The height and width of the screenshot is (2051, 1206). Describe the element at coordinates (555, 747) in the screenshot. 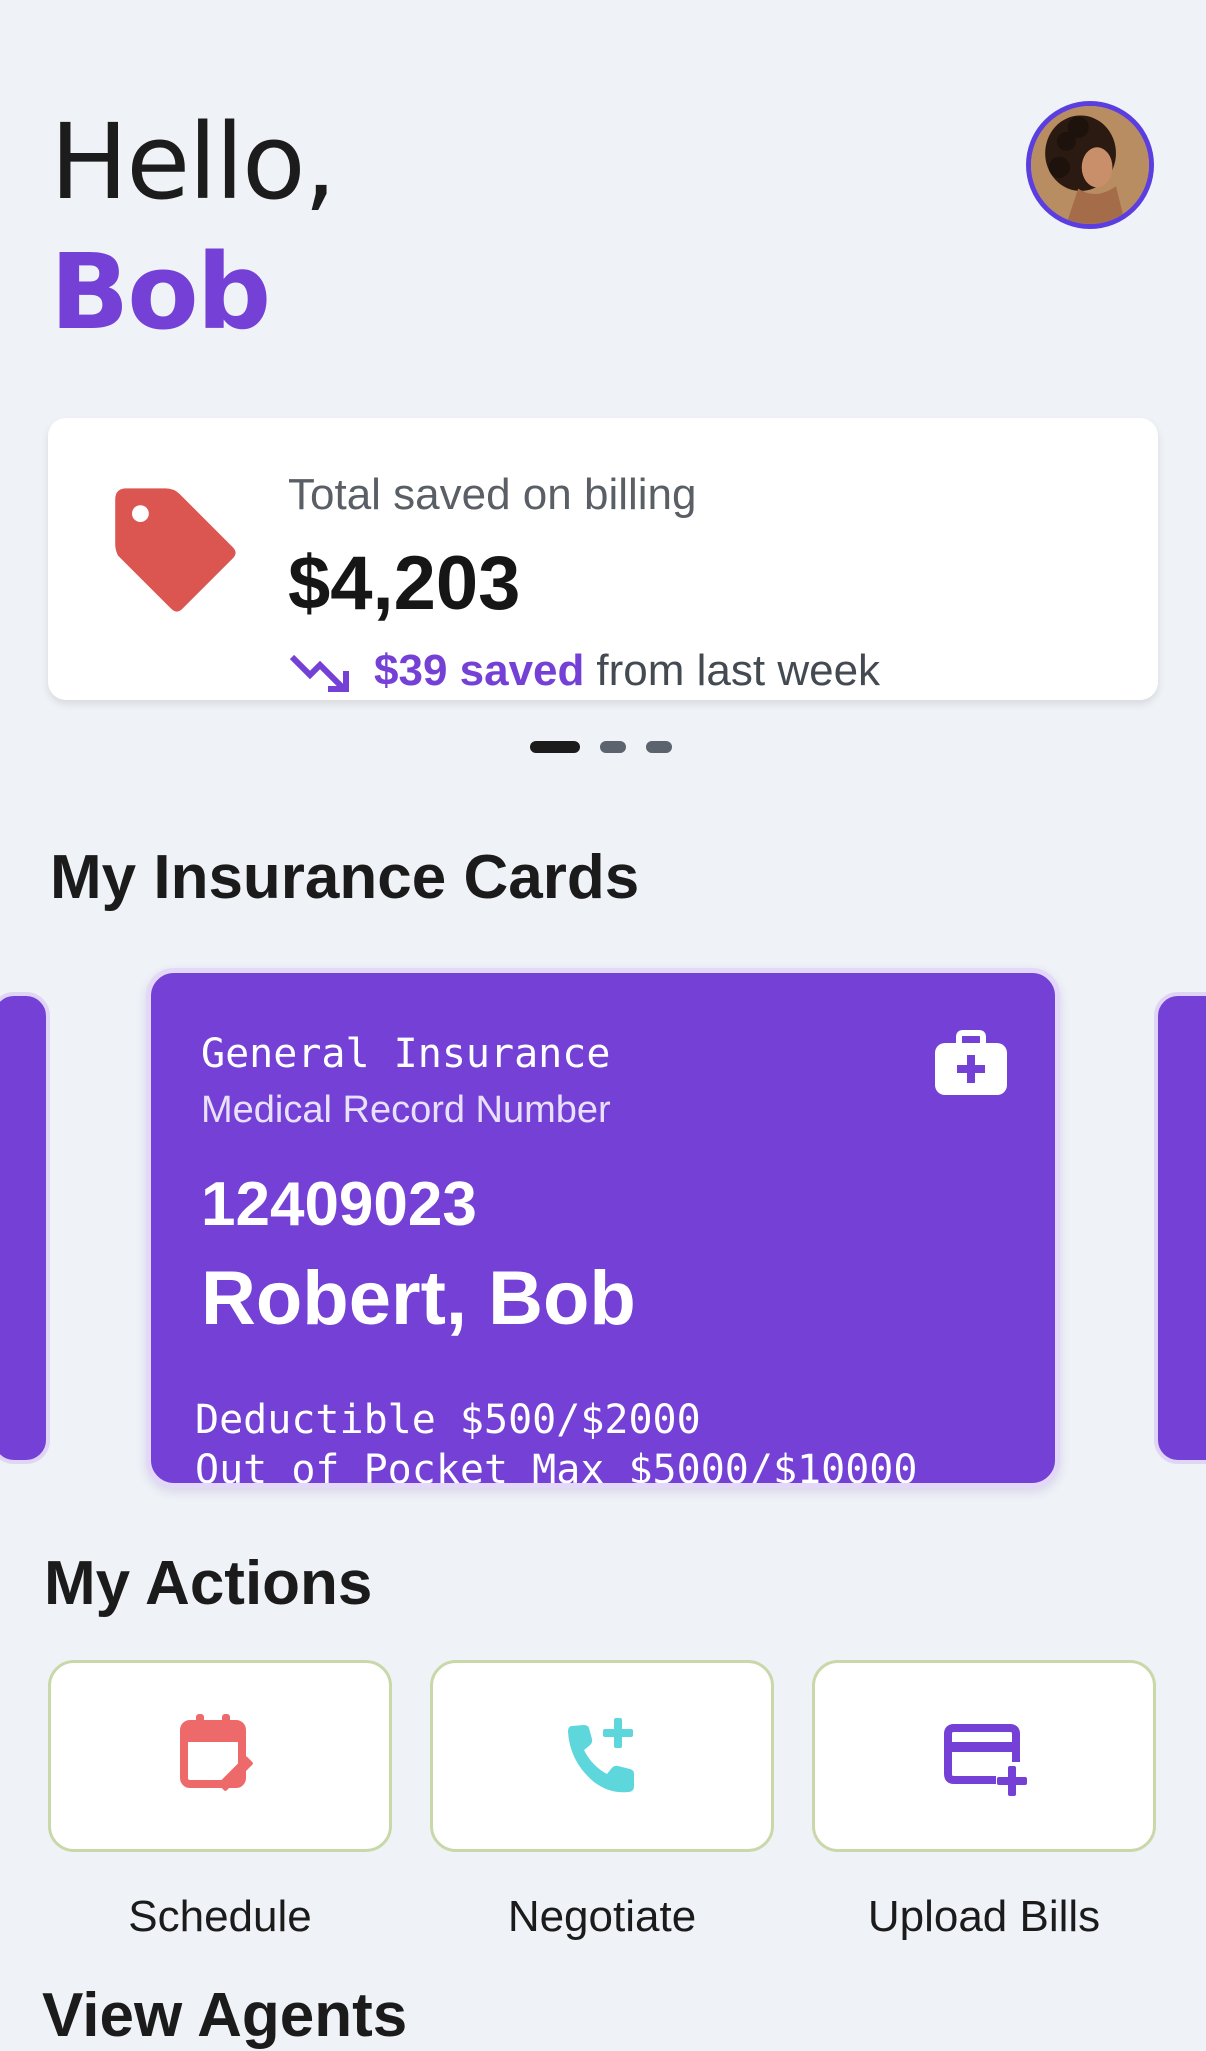

I see `carousel-dot-active` at that location.